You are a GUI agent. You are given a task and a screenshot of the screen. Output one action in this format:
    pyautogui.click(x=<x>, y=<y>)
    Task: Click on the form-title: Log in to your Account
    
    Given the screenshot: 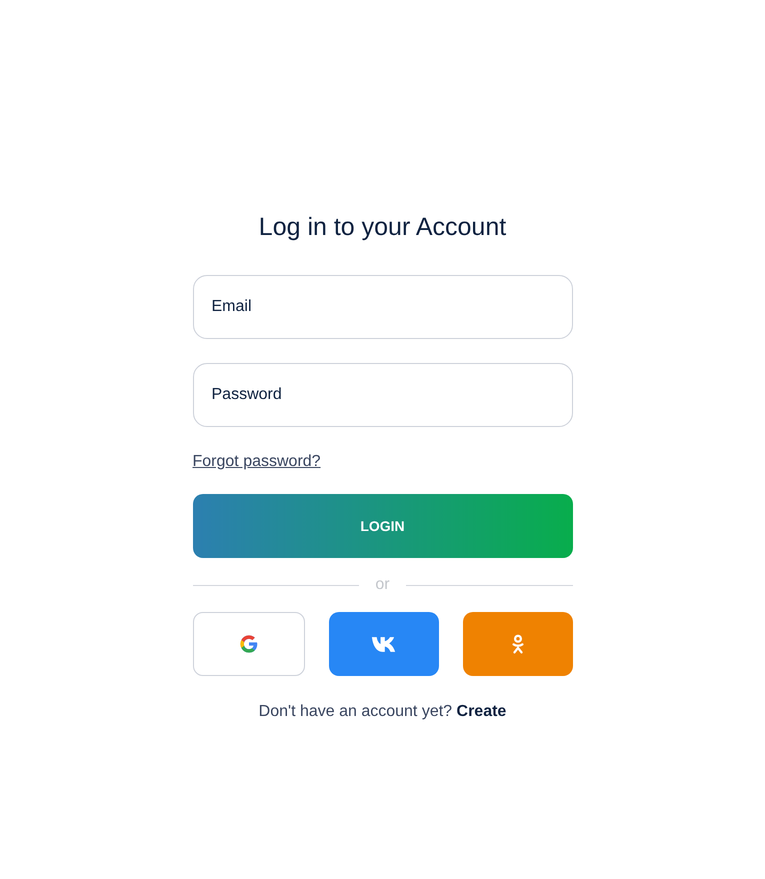 What is the action you would take?
    pyautogui.click(x=383, y=227)
    